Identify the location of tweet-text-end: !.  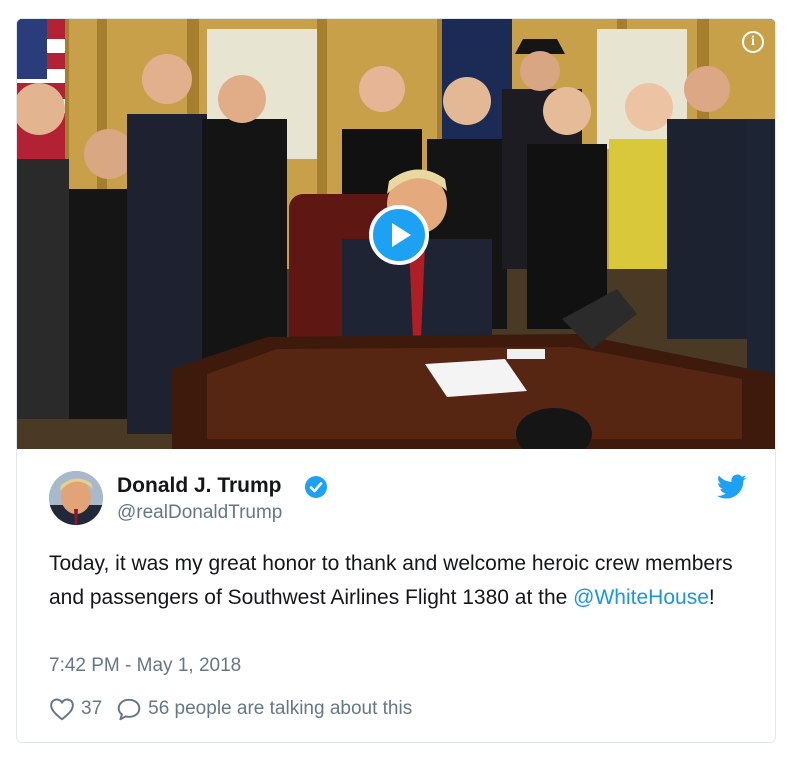
(711, 597).